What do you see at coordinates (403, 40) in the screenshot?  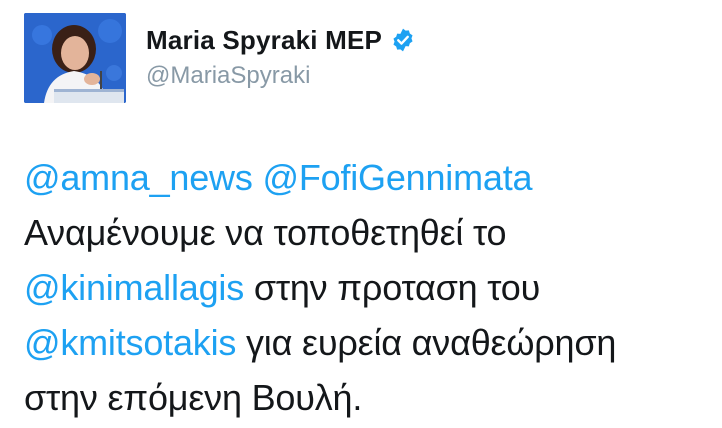 I see `verified-badge-icon` at bounding box center [403, 40].